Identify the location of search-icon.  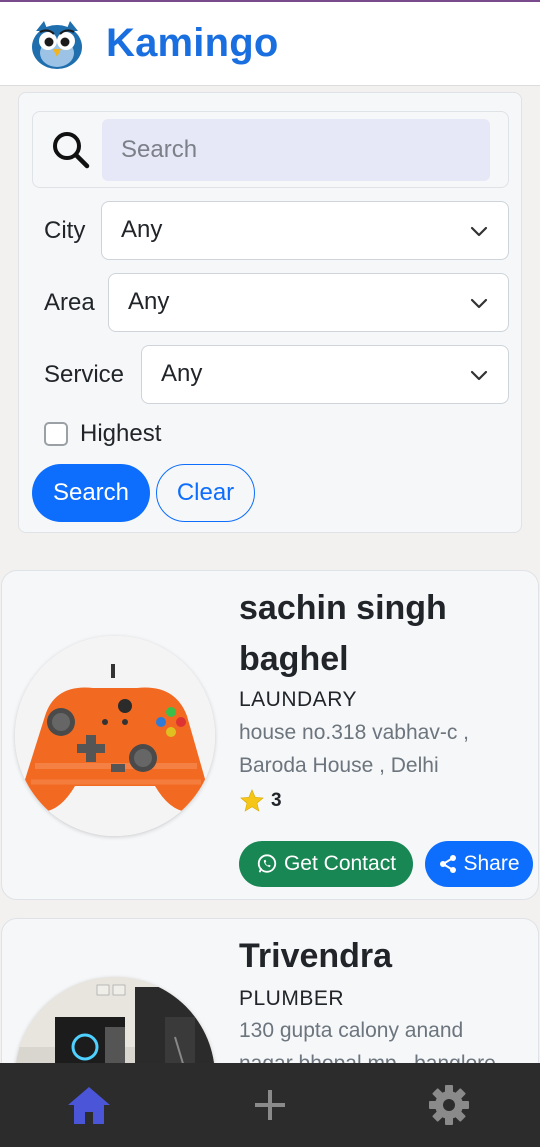
(71, 150).